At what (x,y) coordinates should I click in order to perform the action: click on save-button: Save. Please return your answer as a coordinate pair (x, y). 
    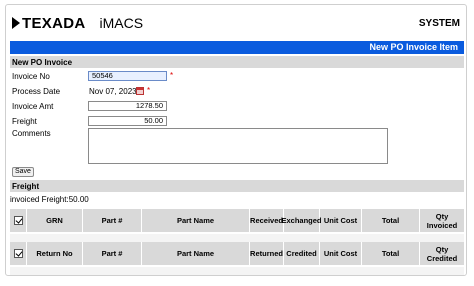
    Looking at the image, I should click on (23, 172).